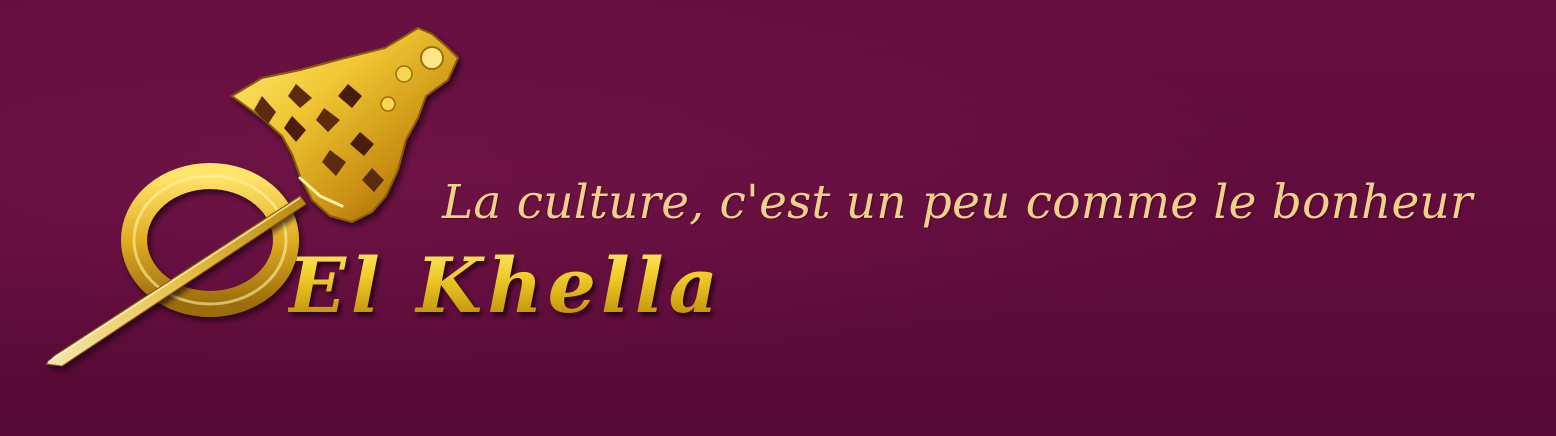  What do you see at coordinates (505, 286) in the screenshot?
I see `brand-name: El Khella` at bounding box center [505, 286].